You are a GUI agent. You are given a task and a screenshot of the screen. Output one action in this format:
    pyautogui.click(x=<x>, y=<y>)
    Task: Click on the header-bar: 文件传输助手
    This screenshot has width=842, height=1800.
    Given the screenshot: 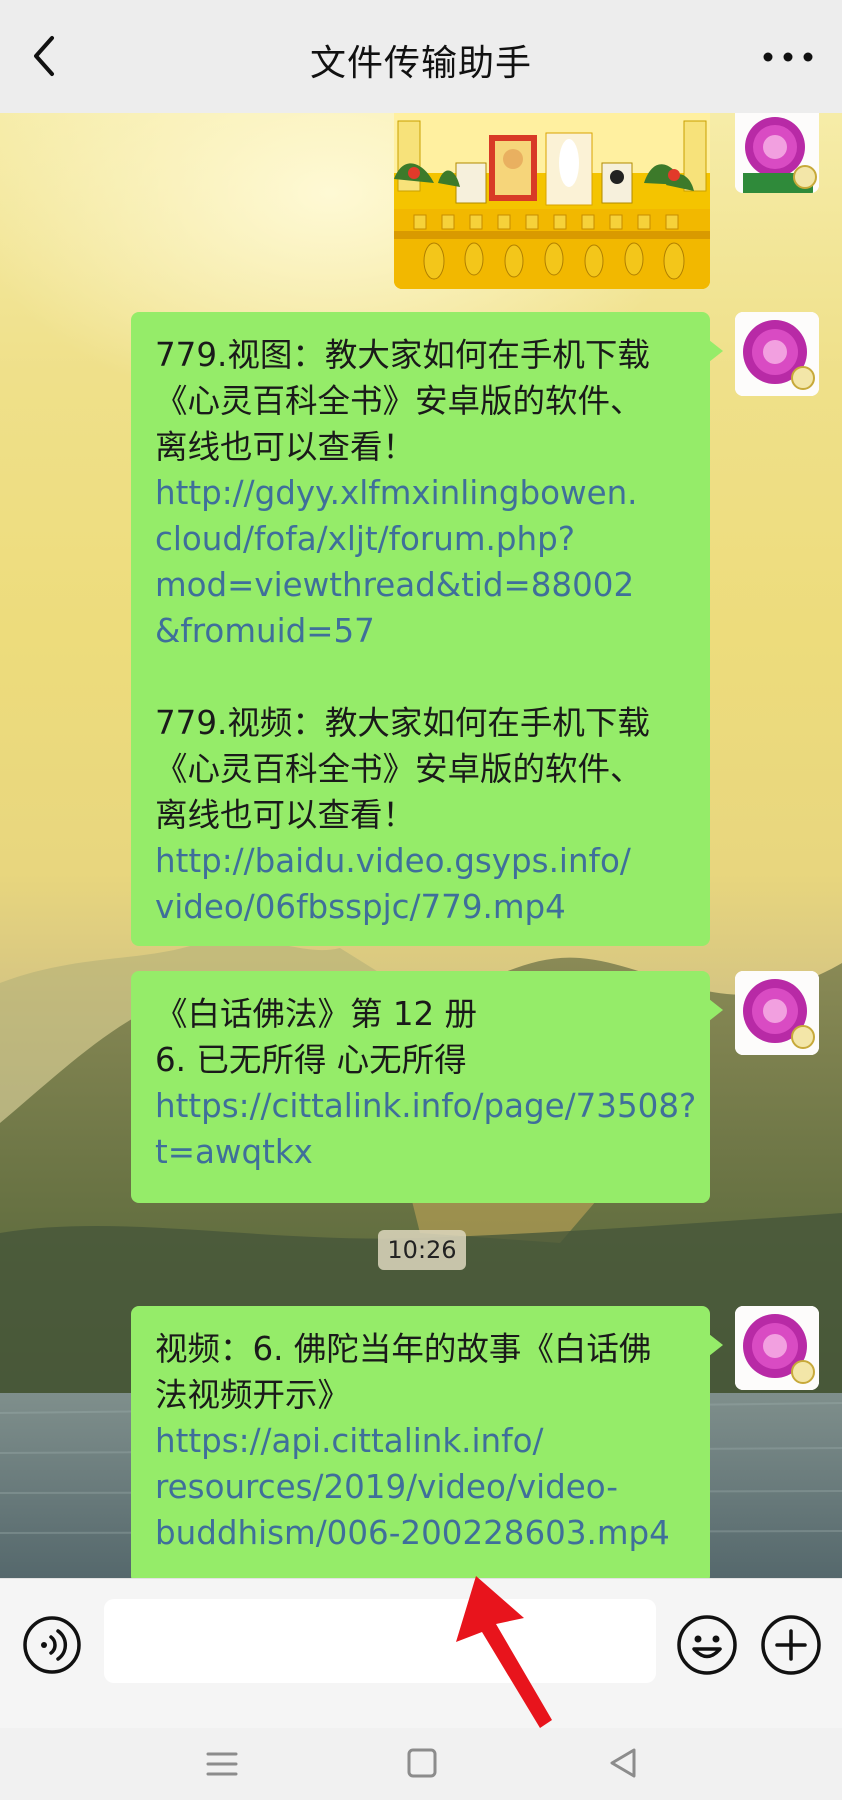 What is the action you would take?
    pyautogui.click(x=421, y=56)
    